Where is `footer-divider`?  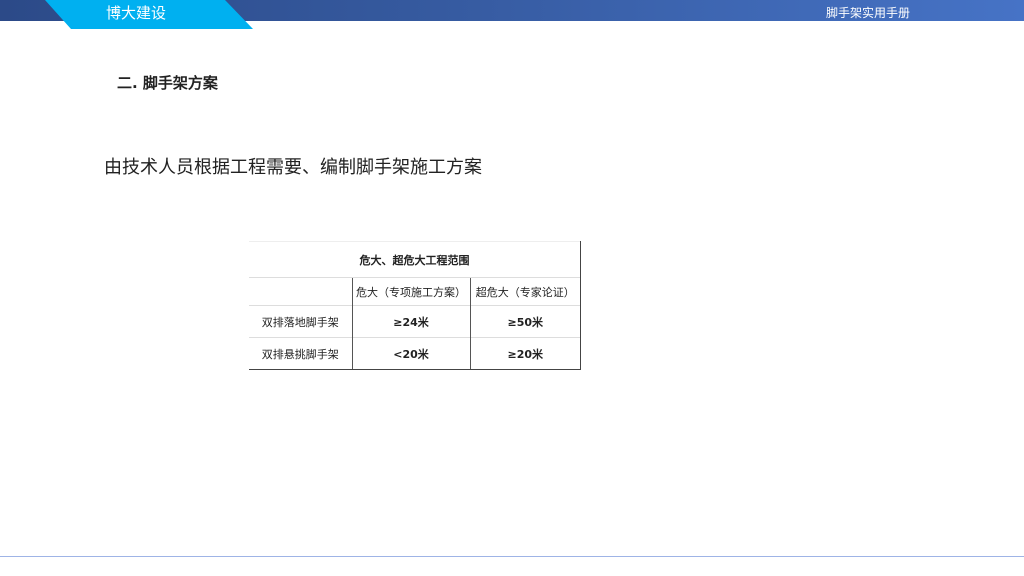
footer-divider is located at coordinates (512, 556).